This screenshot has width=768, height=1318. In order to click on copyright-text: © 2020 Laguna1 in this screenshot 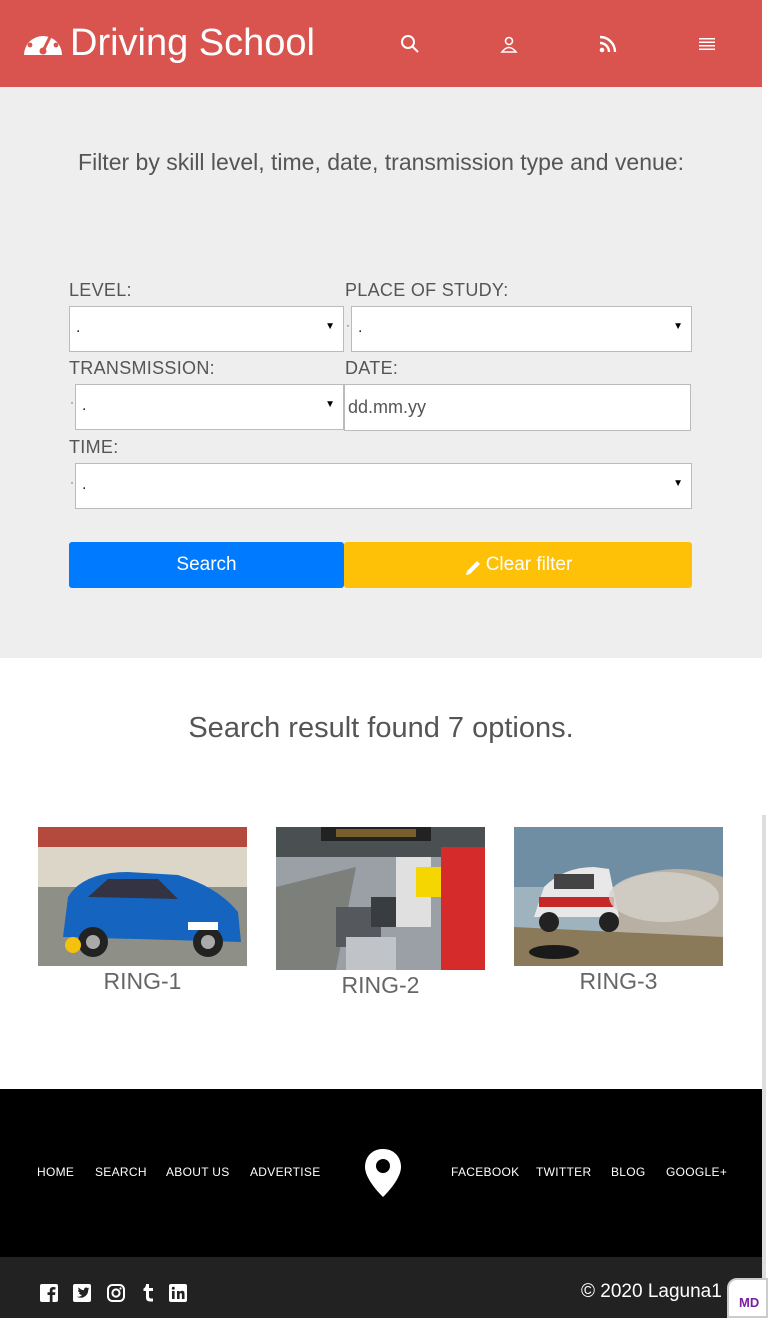, I will do `click(651, 1291)`.